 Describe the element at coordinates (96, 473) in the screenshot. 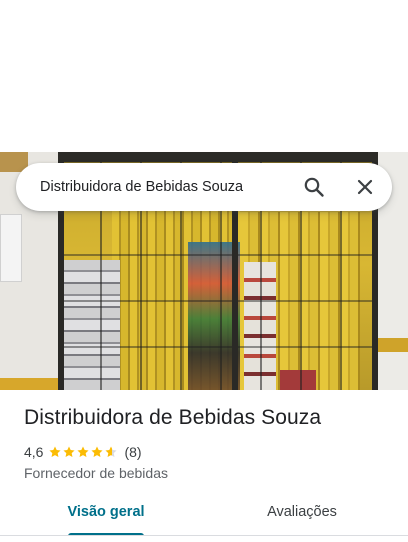

I see `place-category: Fornecedor de bebidas` at that location.